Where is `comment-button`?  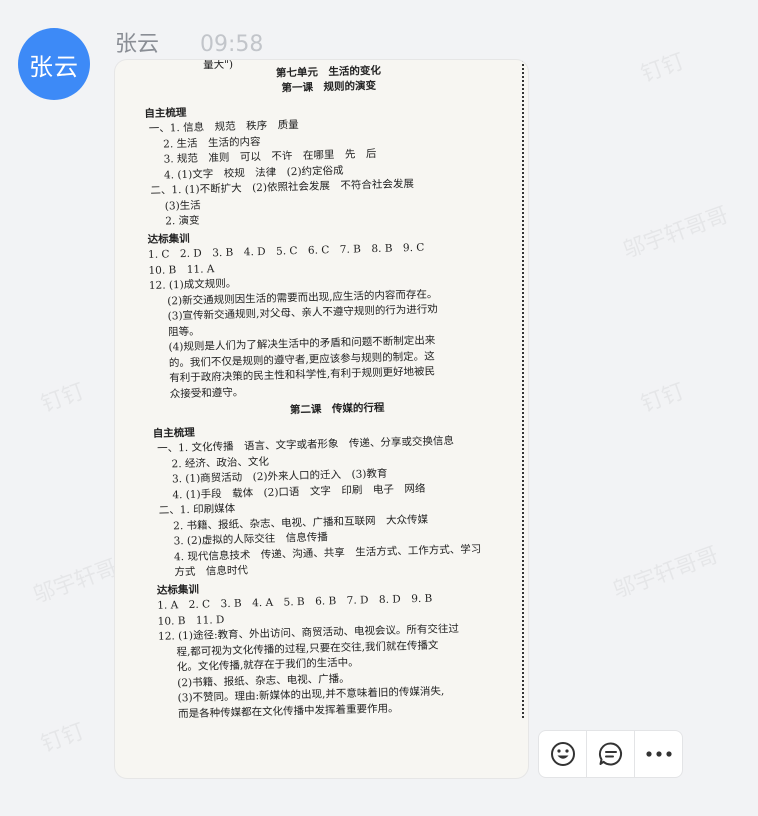 comment-button is located at coordinates (610, 754).